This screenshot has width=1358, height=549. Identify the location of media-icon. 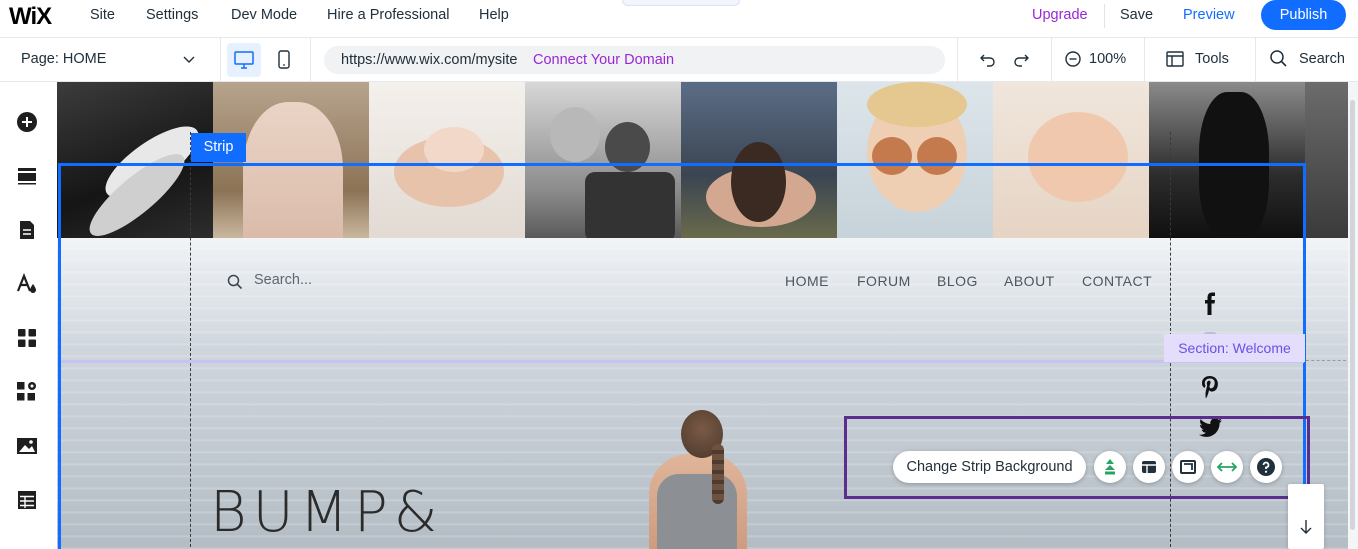
(27, 446).